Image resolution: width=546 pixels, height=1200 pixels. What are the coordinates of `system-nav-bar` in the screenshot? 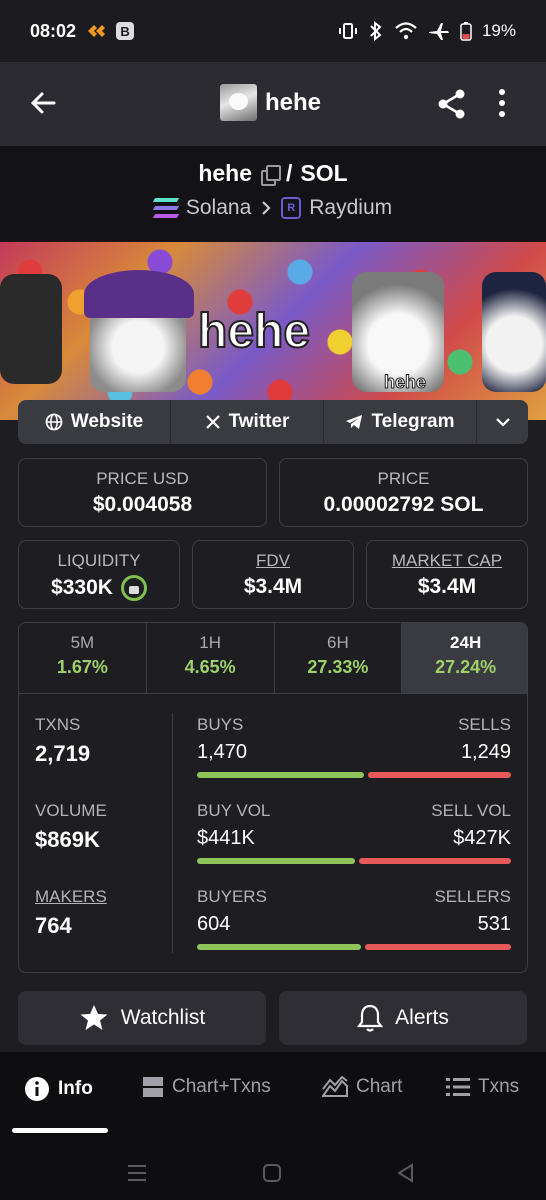 It's located at (273, 1173).